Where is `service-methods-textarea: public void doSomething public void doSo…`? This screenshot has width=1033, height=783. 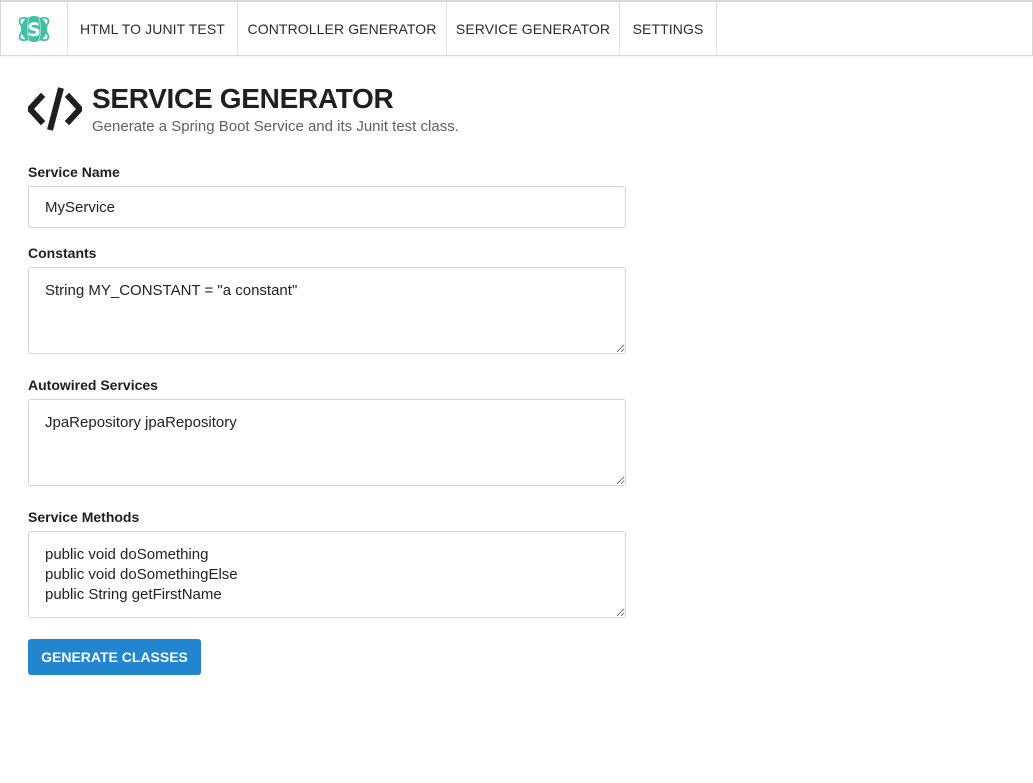
service-methods-textarea: public void doSomething public void doSo… is located at coordinates (327, 574).